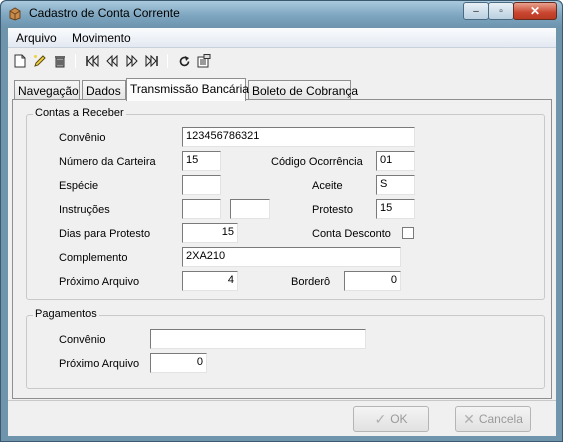 This screenshot has width=563, height=442. What do you see at coordinates (282, 38) in the screenshot?
I see `menu-bar: Arquivo Movimento` at bounding box center [282, 38].